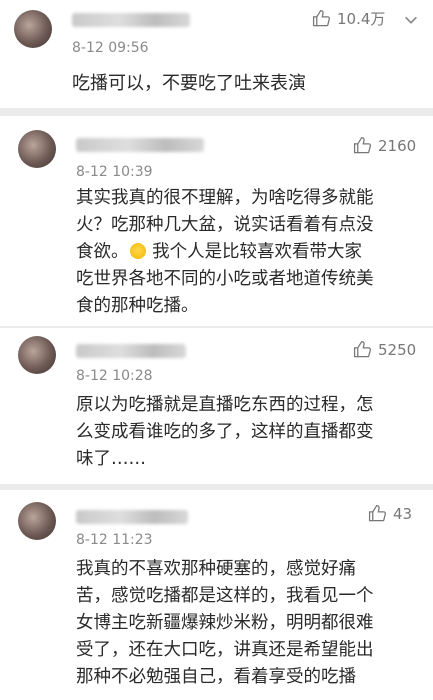 The image size is (433, 700). What do you see at coordinates (137, 251) in the screenshot?
I see `laughing-emoji-icon` at bounding box center [137, 251].